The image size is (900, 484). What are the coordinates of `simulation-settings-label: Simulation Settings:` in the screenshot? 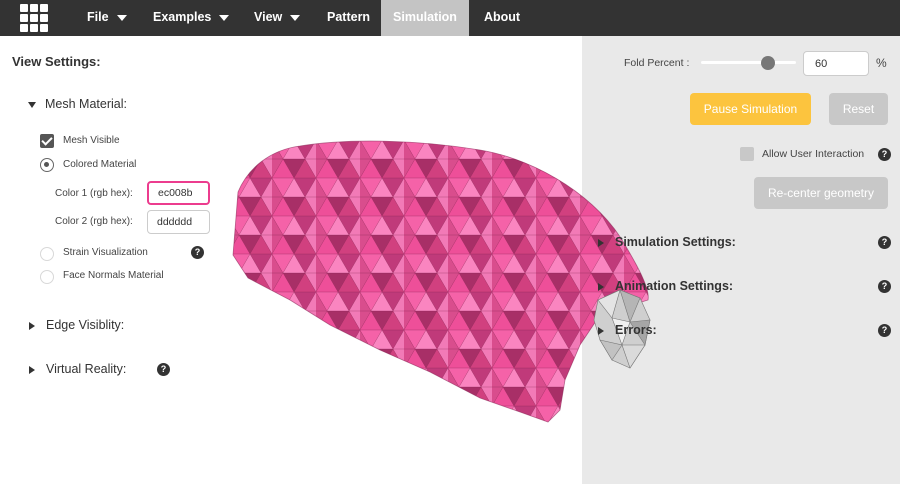 It's located at (675, 242).